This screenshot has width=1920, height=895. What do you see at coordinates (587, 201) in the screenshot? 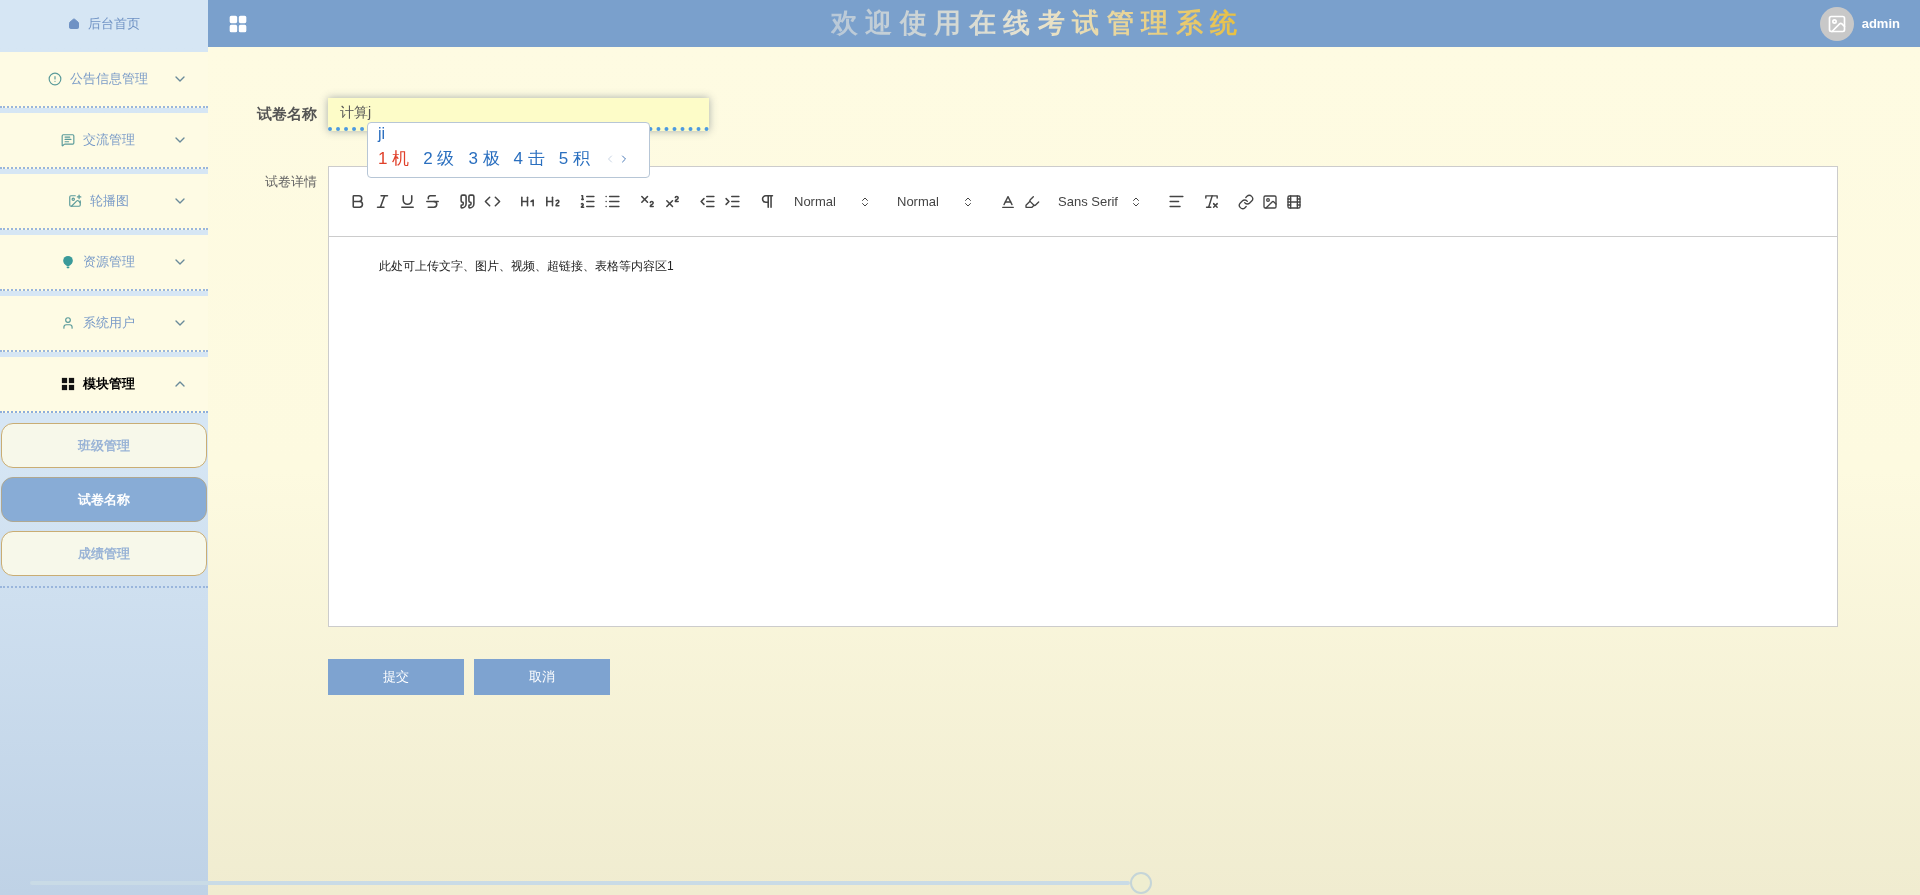
I see `ordered-list-icon` at bounding box center [587, 201].